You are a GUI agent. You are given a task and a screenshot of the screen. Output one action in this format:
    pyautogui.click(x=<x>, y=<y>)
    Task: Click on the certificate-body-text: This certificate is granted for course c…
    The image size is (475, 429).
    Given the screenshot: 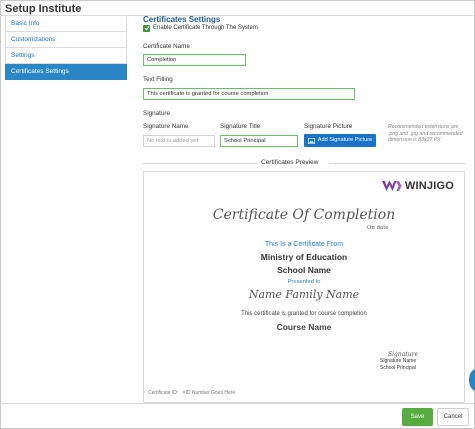 What is the action you would take?
    pyautogui.click(x=304, y=314)
    